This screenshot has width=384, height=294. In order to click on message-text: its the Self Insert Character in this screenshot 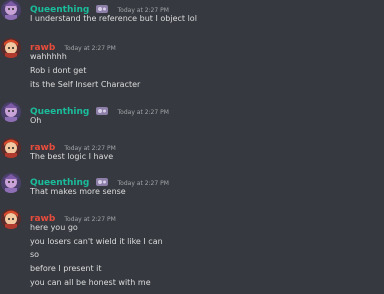, I will do `click(85, 84)`.